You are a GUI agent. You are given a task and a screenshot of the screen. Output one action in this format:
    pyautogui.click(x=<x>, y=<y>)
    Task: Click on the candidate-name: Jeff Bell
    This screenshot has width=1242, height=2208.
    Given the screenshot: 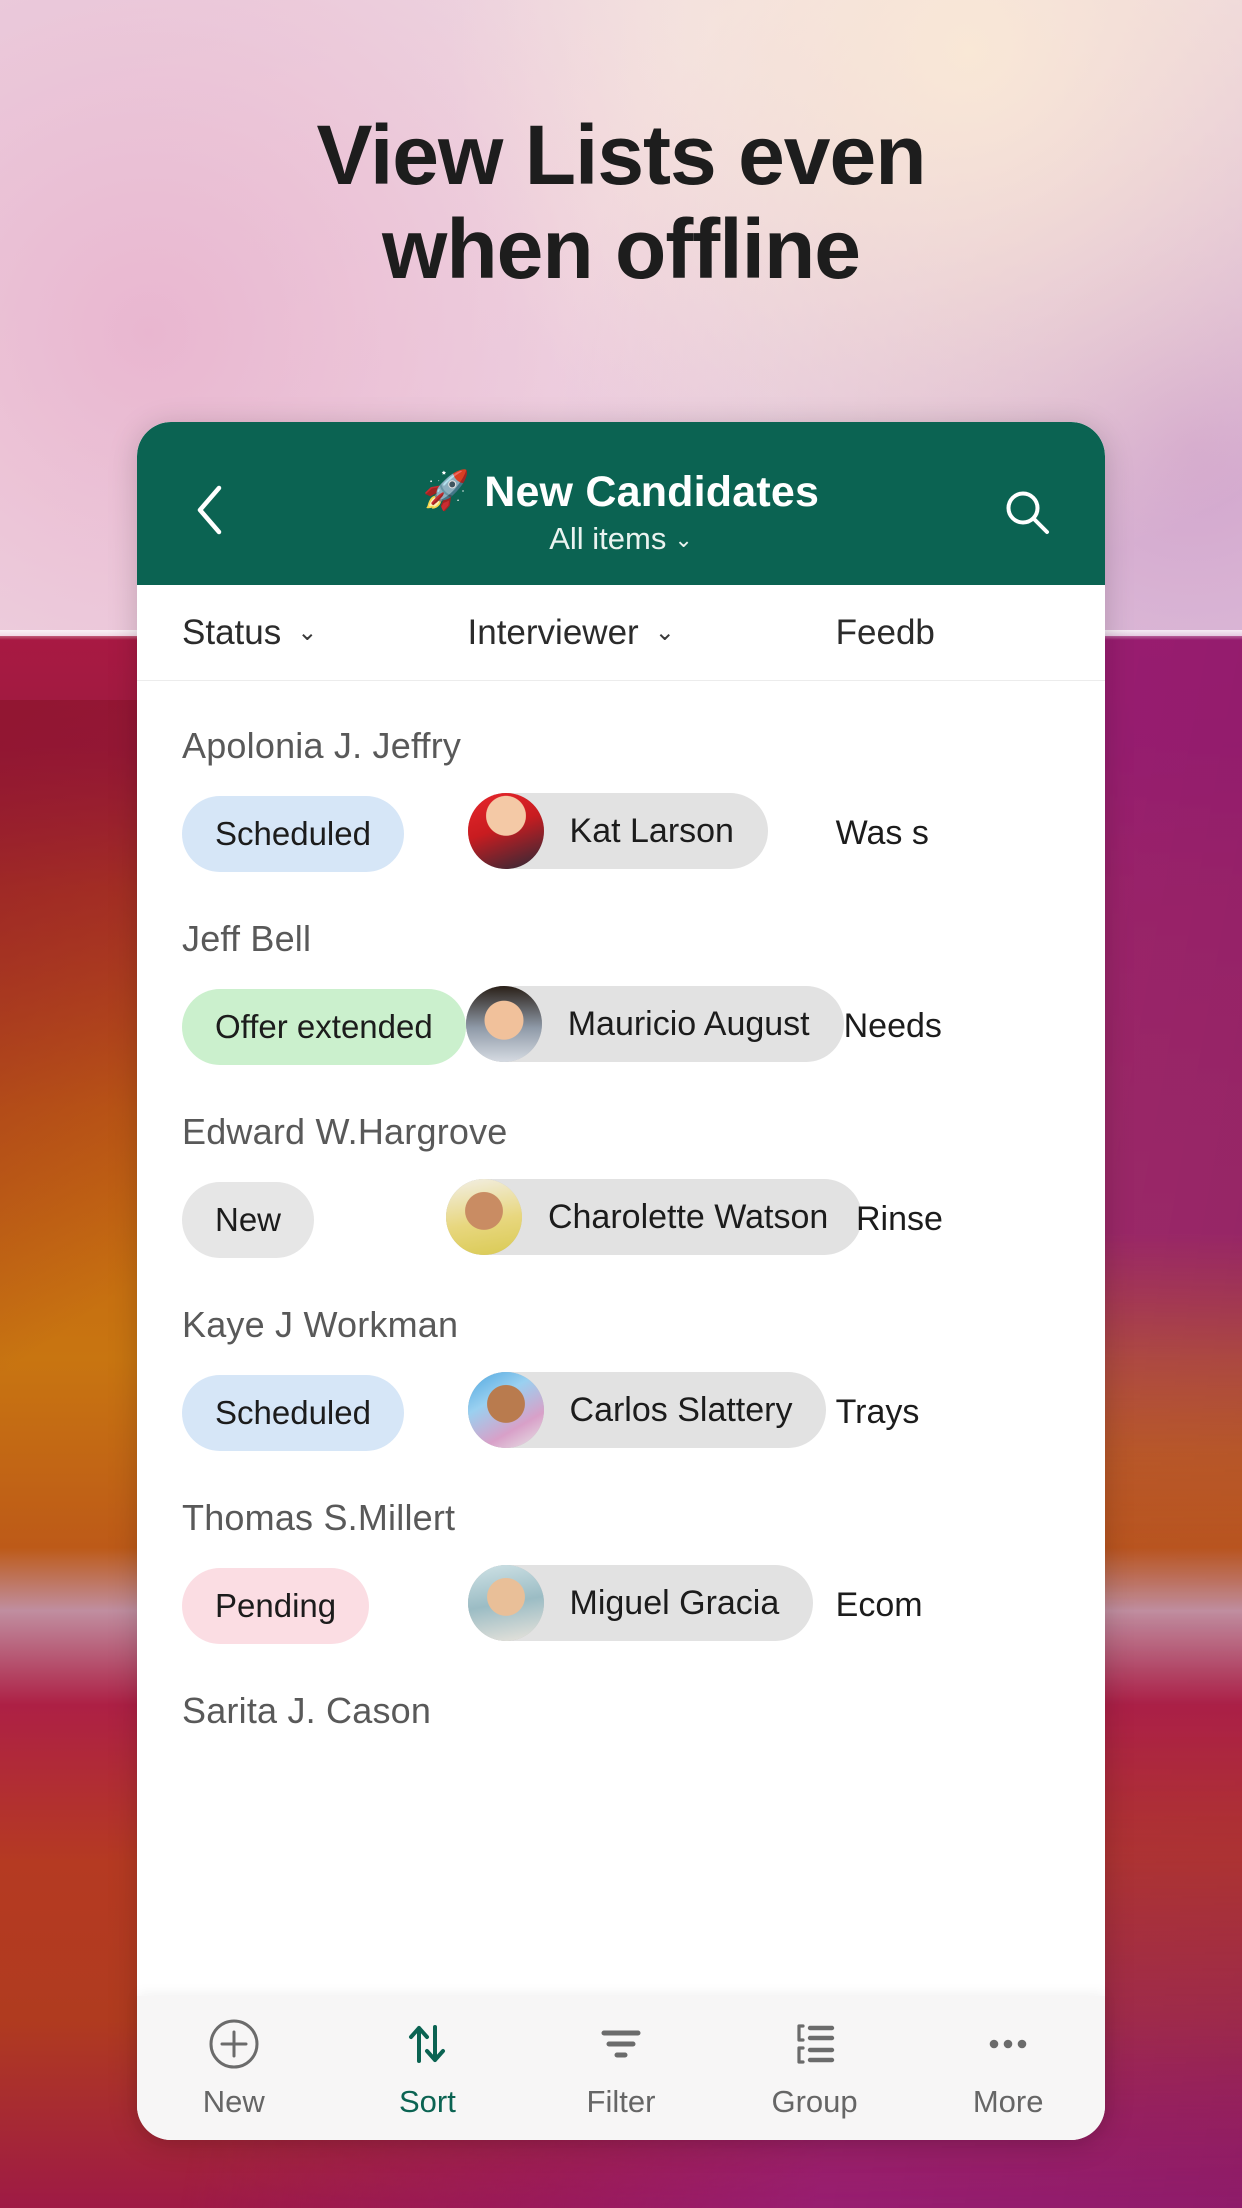 What is the action you would take?
    pyautogui.click(x=247, y=938)
    